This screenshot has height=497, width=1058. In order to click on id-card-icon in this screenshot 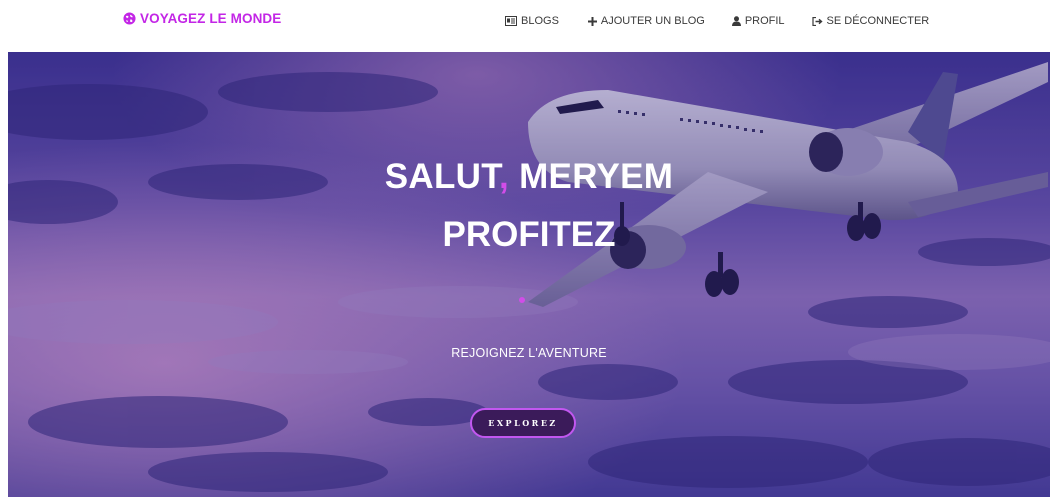, I will do `click(511, 21)`.